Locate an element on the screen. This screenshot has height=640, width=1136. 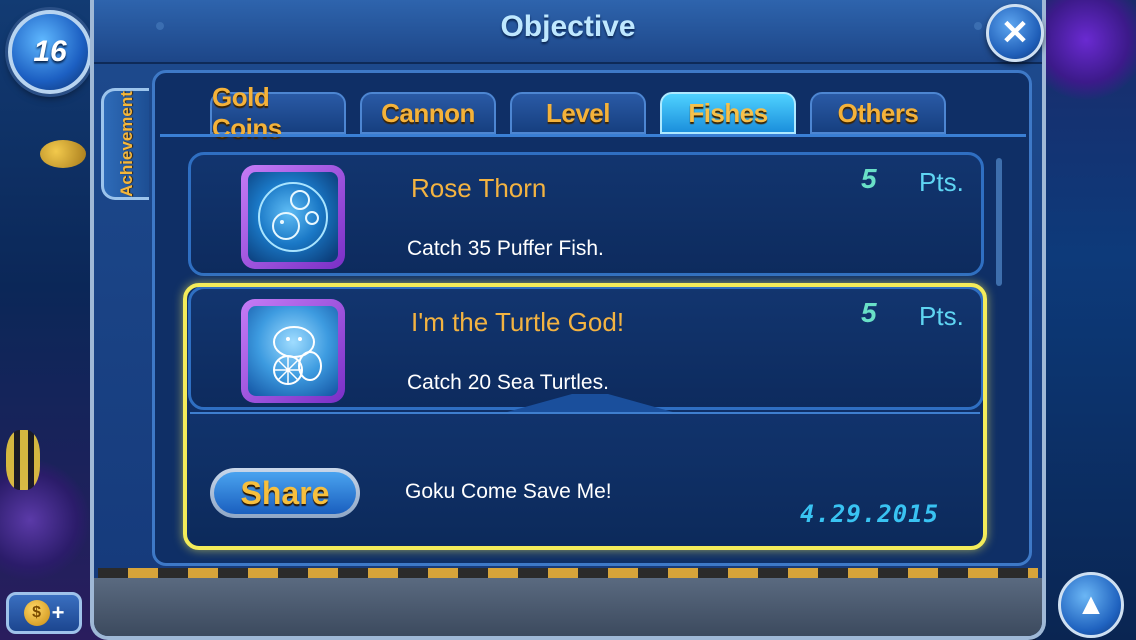
pufferfish-decoration is located at coordinates (63, 154).